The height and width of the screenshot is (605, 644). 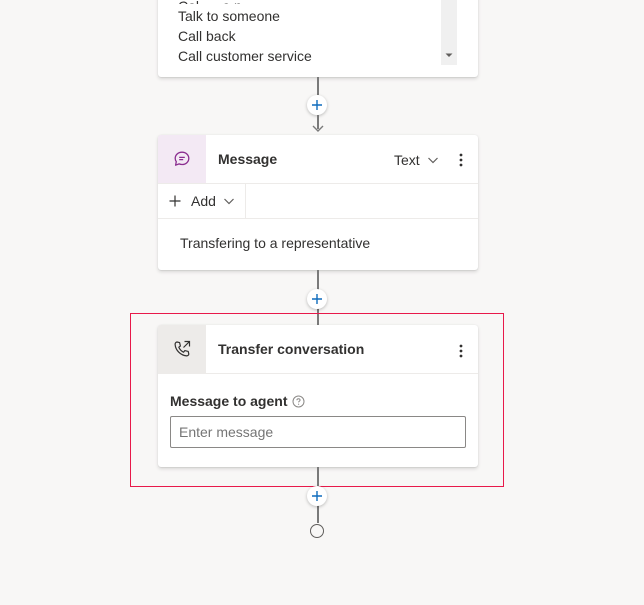 I want to click on transfer-node-icon-box, so click(x=182, y=349).